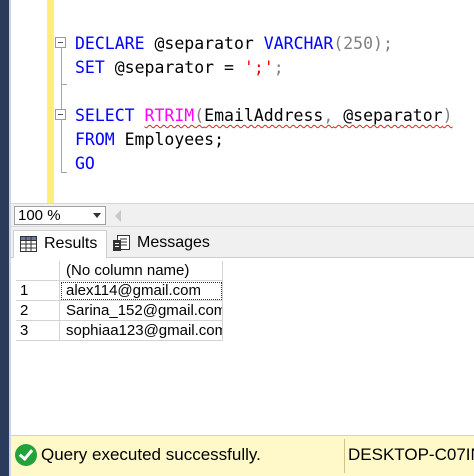 The image size is (474, 476). I want to click on result-cell: Sarina_152@gmail.com, so click(141, 311).